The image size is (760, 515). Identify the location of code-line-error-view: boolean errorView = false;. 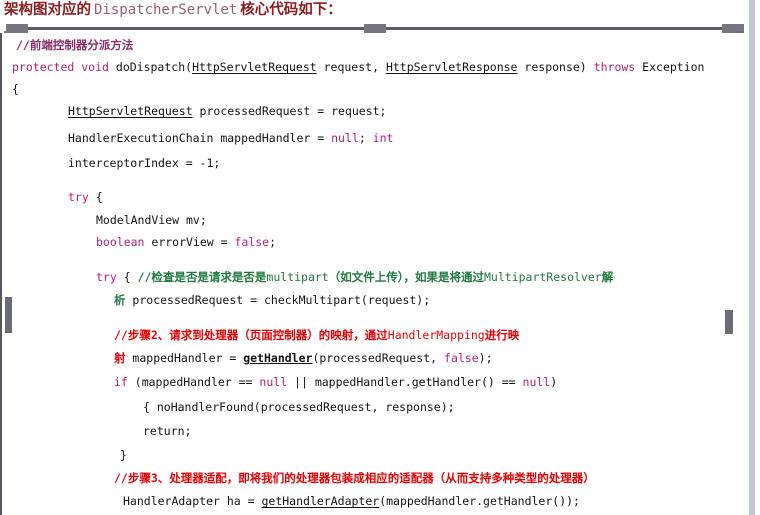
(186, 242).